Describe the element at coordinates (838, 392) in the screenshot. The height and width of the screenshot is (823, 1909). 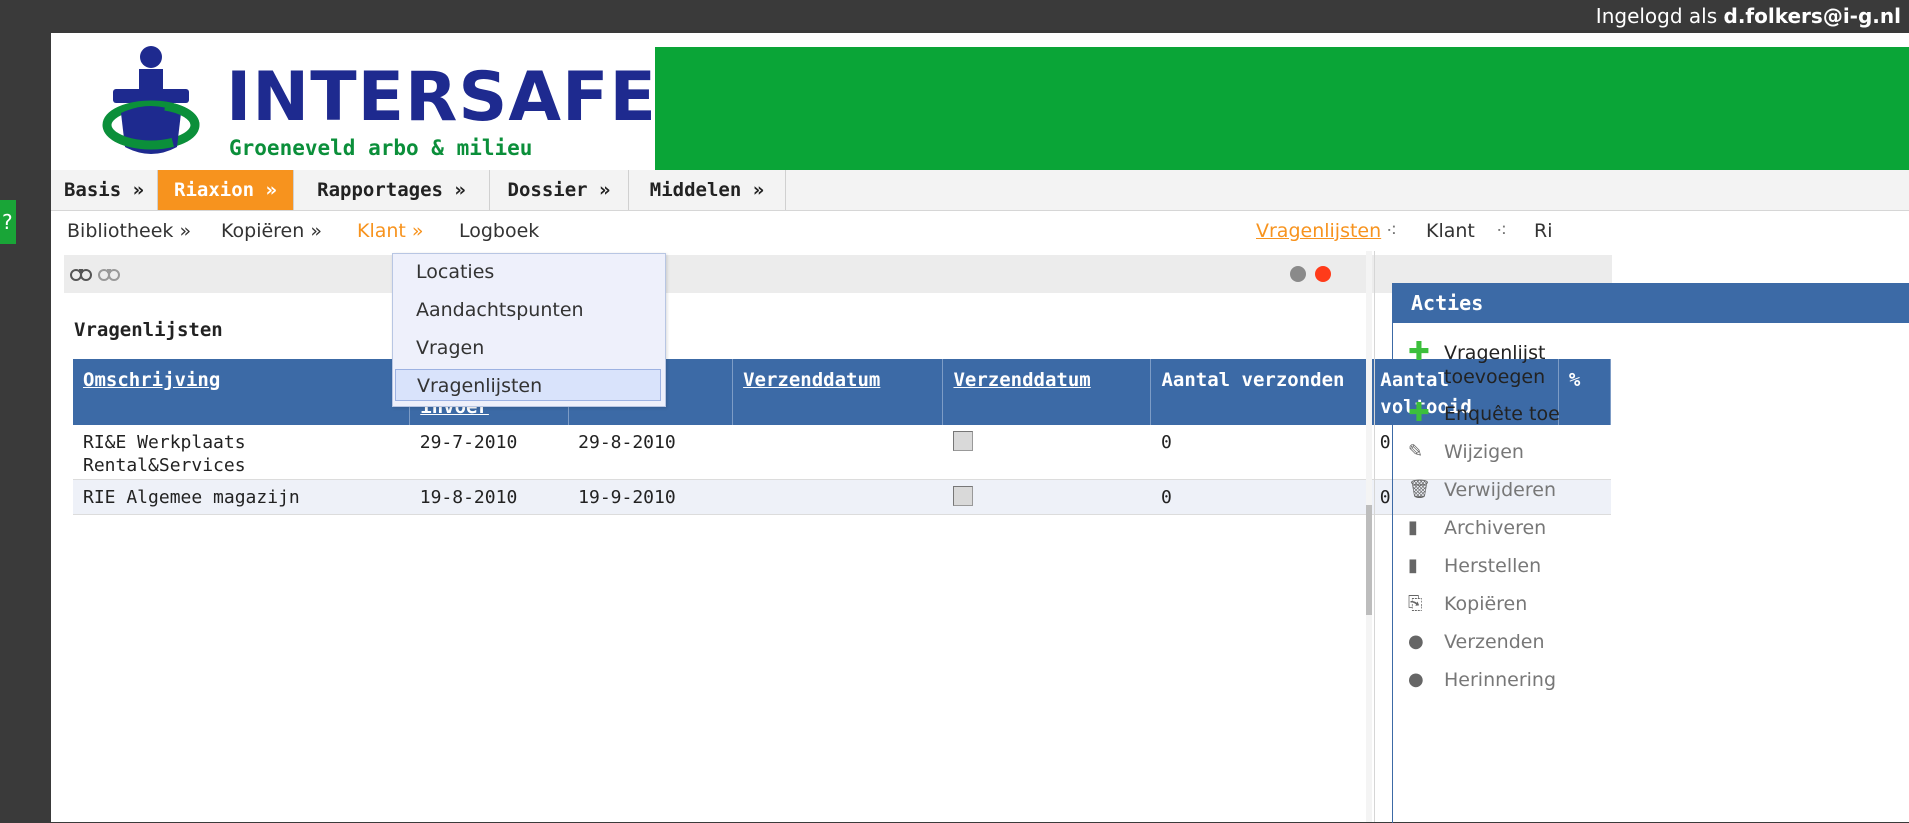
I see `col-verzenddatum-1: Verzenddatum` at that location.